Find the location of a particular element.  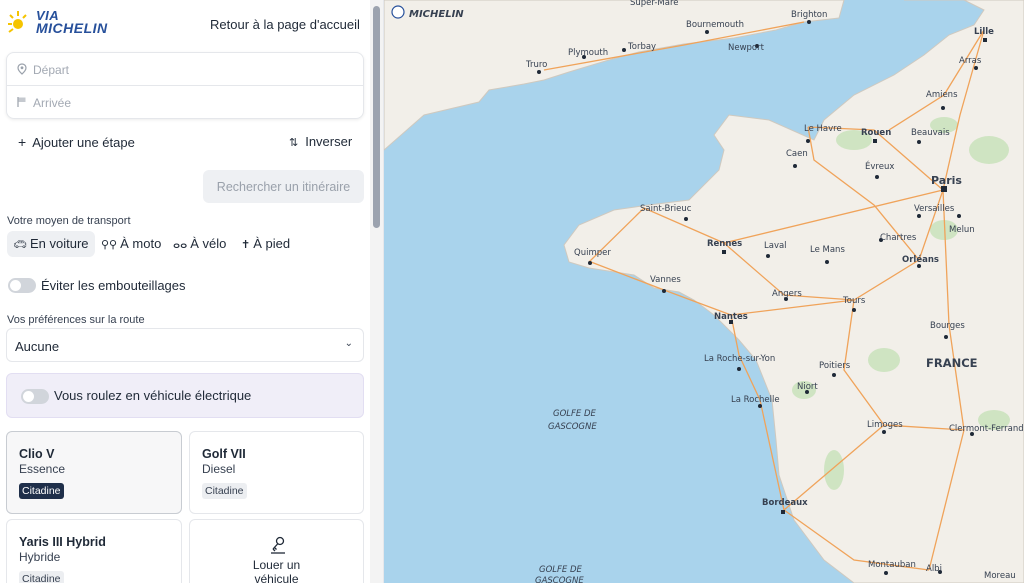

preferences-select: Aucune ⌄ is located at coordinates (185, 345).